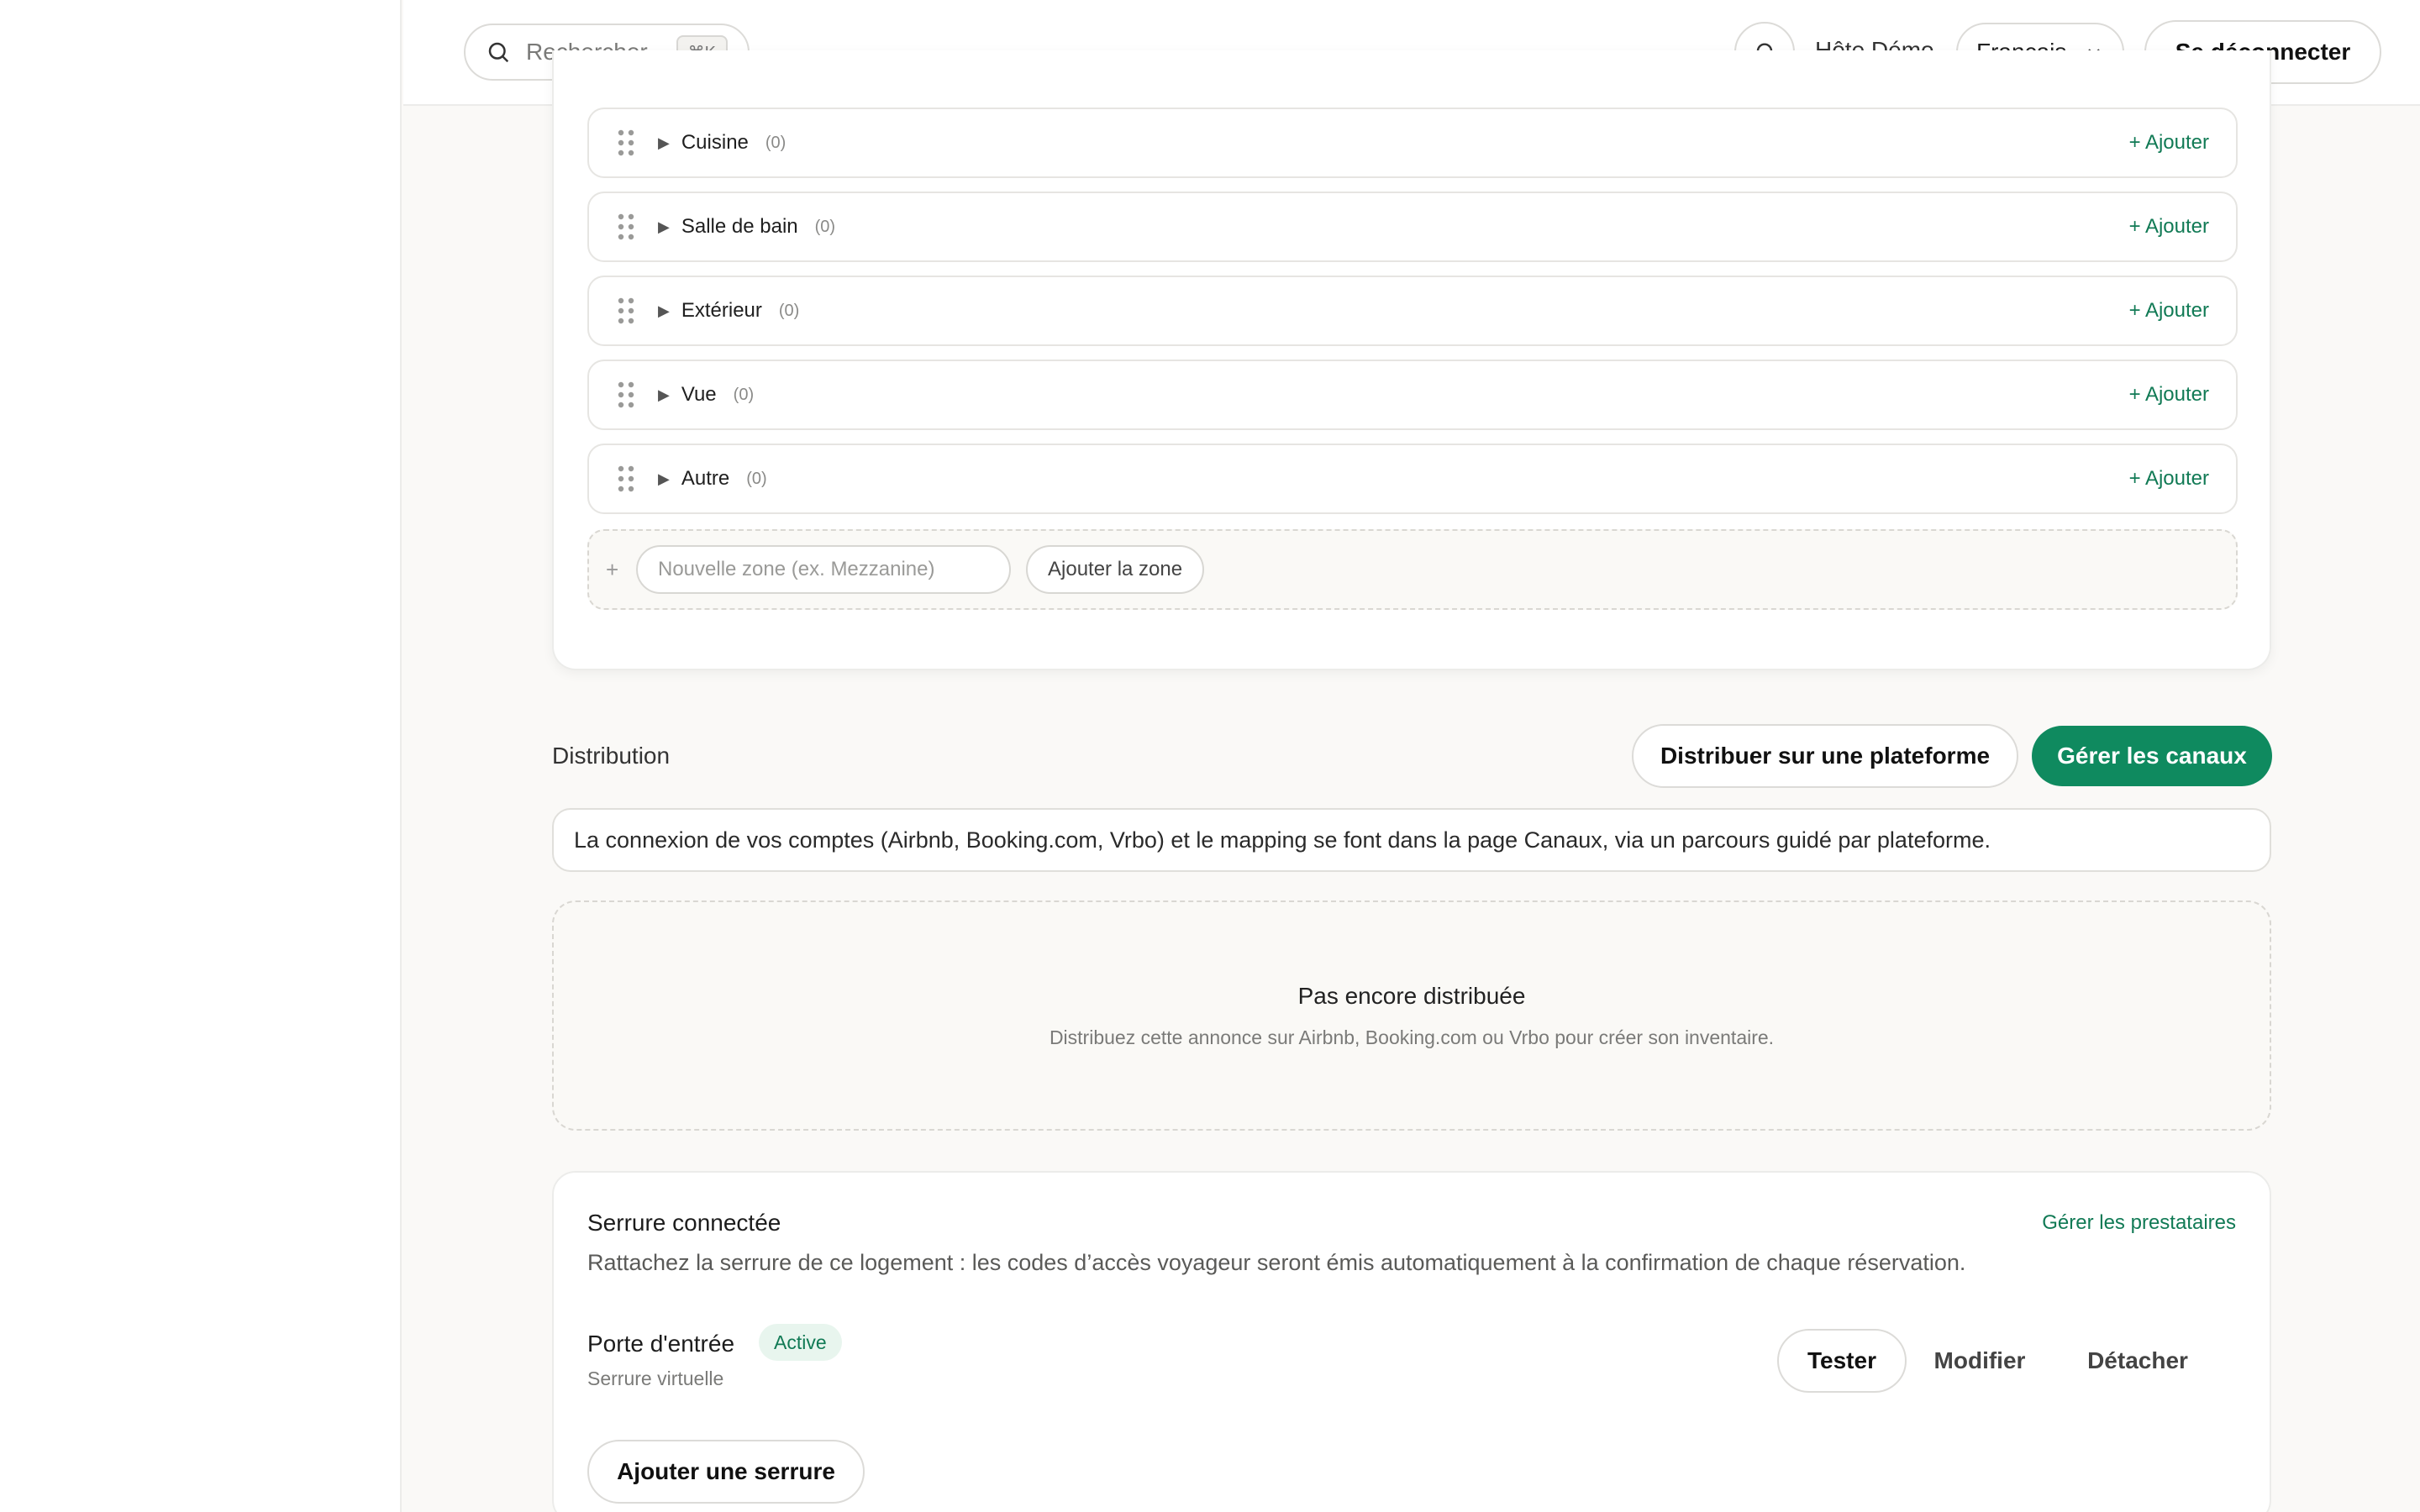  Describe the element at coordinates (684, 1223) in the screenshot. I see `lock-title: Serrure connectée` at that location.